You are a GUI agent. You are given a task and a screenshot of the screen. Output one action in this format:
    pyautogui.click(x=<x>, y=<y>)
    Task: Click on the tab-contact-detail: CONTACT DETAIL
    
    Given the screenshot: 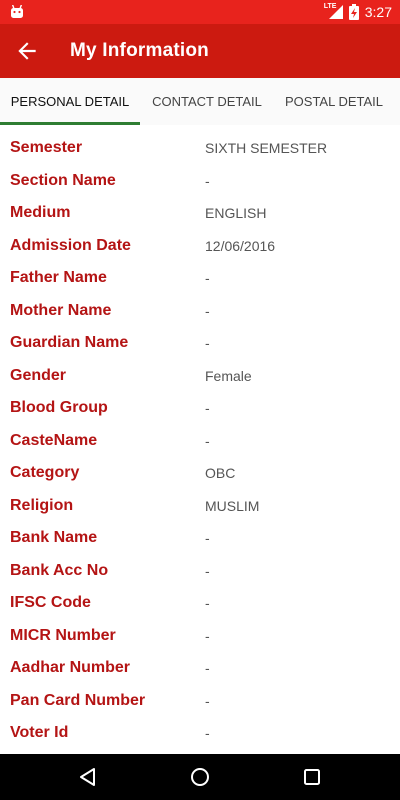 What is the action you would take?
    pyautogui.click(x=207, y=101)
    